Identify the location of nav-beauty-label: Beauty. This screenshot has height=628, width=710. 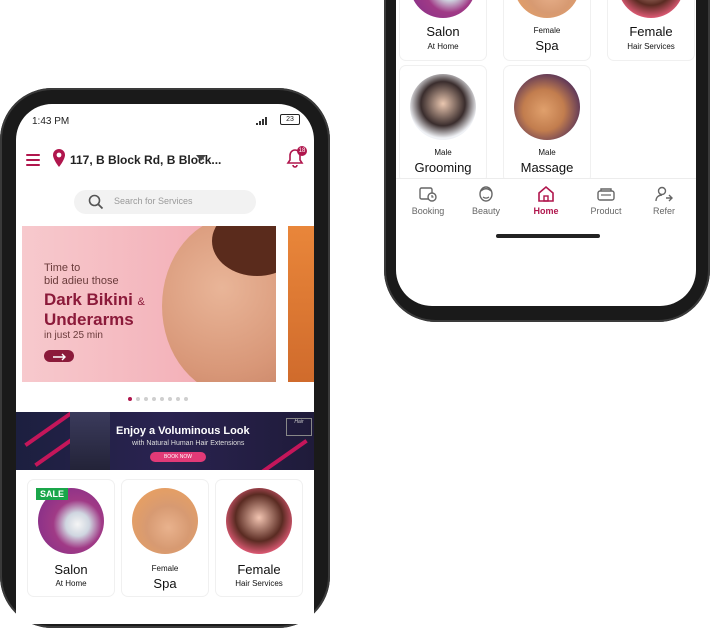
(486, 211).